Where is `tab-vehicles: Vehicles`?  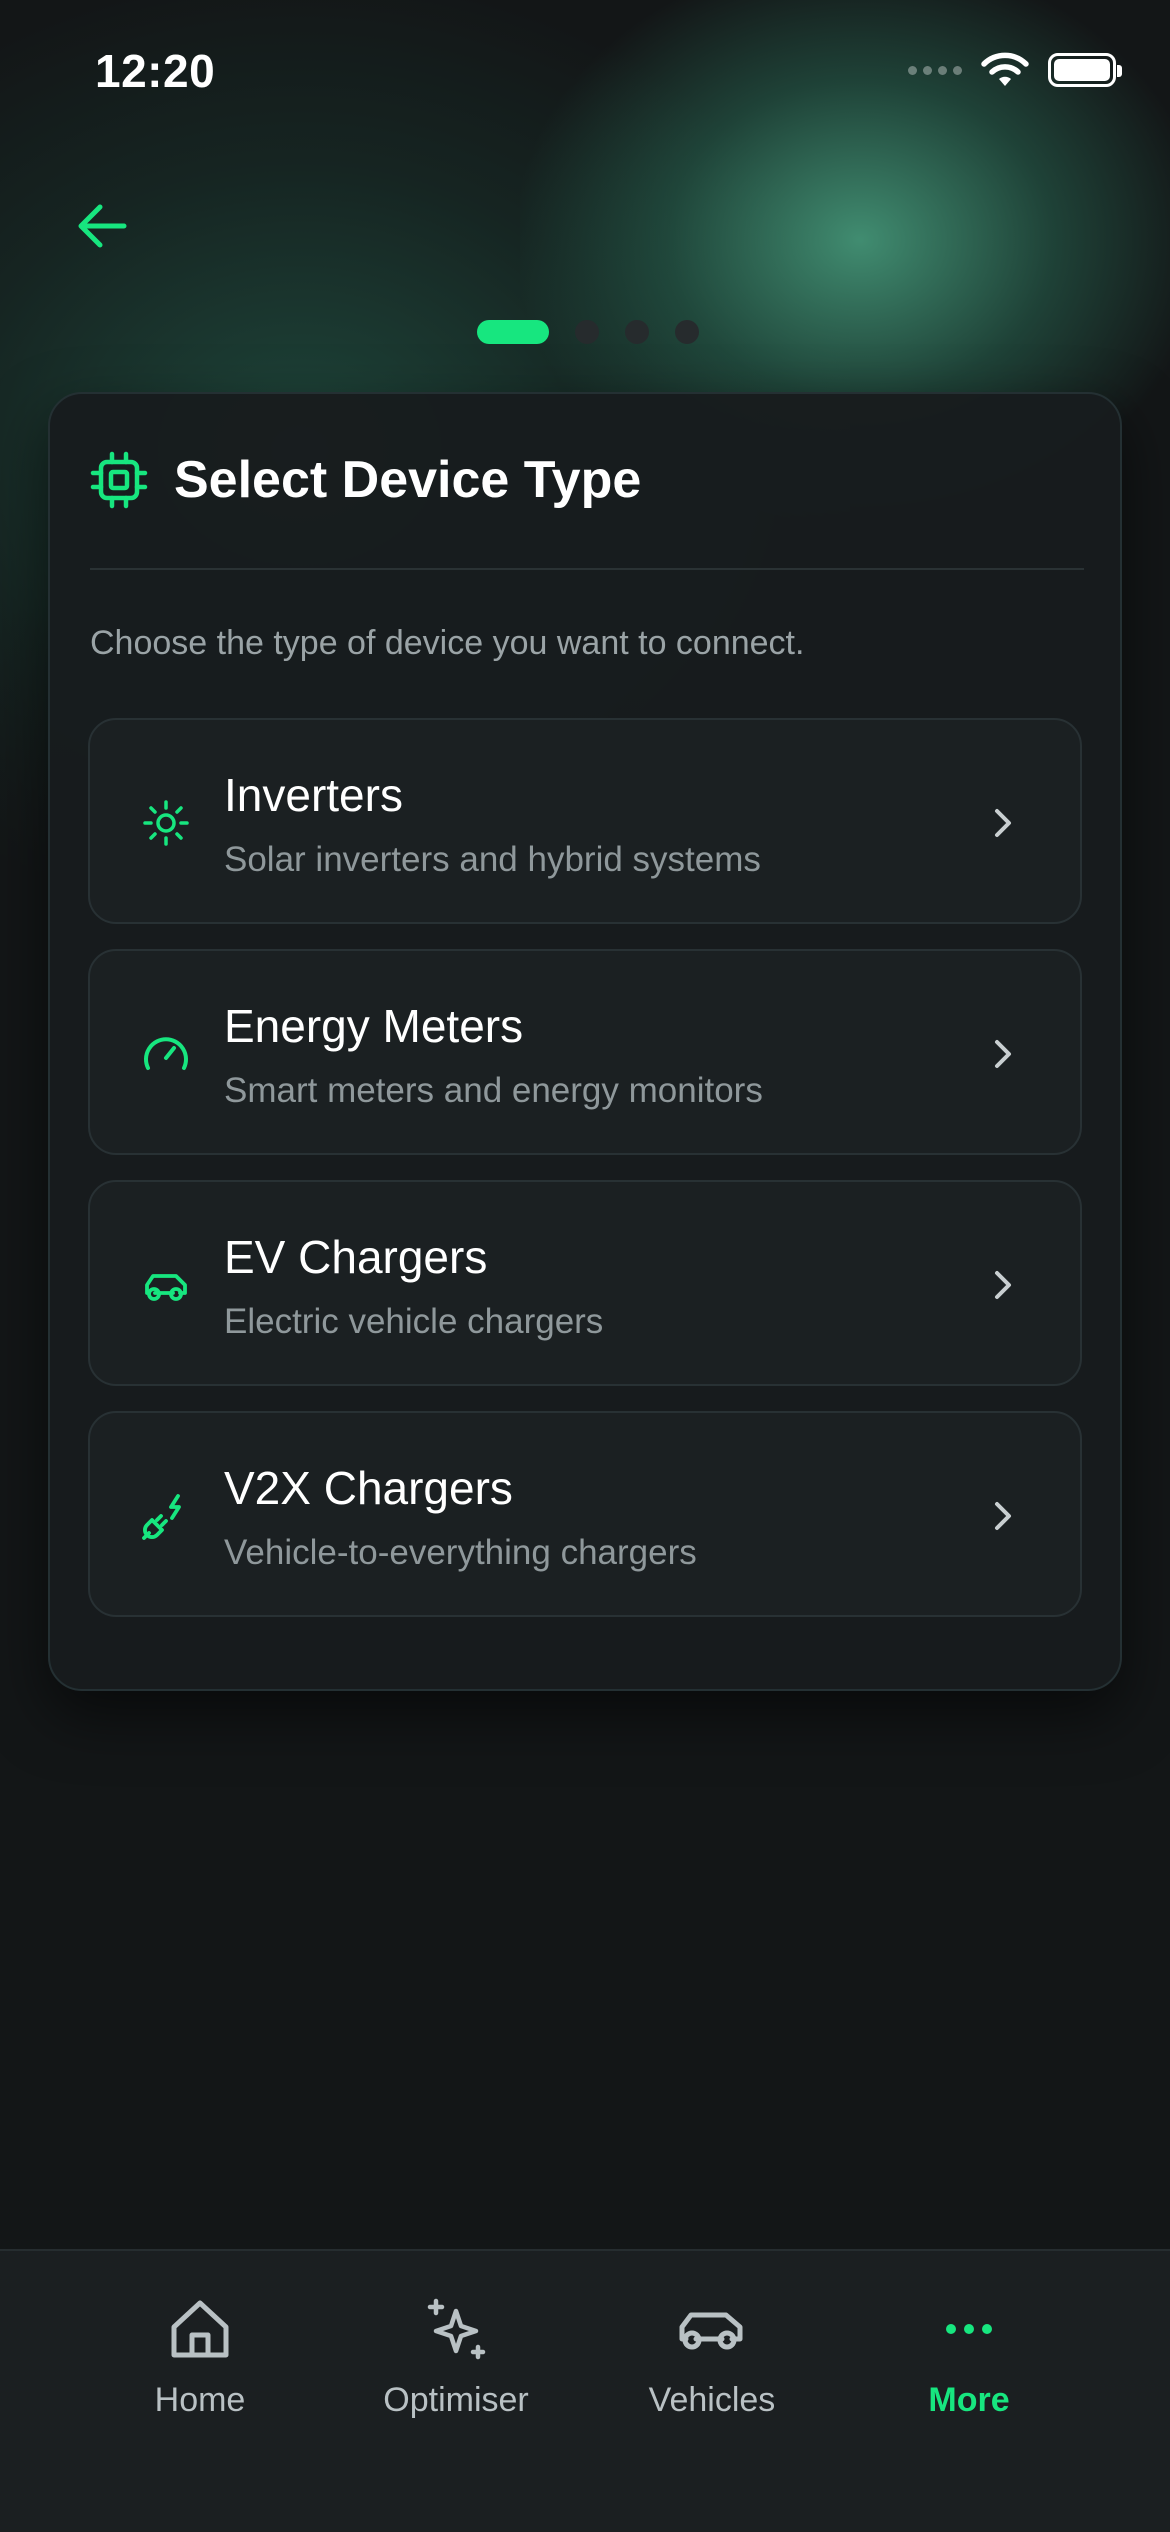 tab-vehicles: Vehicles is located at coordinates (712, 2364).